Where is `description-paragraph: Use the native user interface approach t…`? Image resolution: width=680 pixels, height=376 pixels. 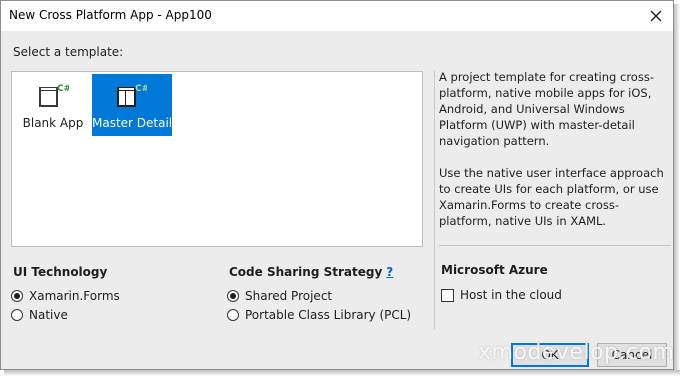
description-paragraph: Use the native user interface approach t… is located at coordinates (551, 197).